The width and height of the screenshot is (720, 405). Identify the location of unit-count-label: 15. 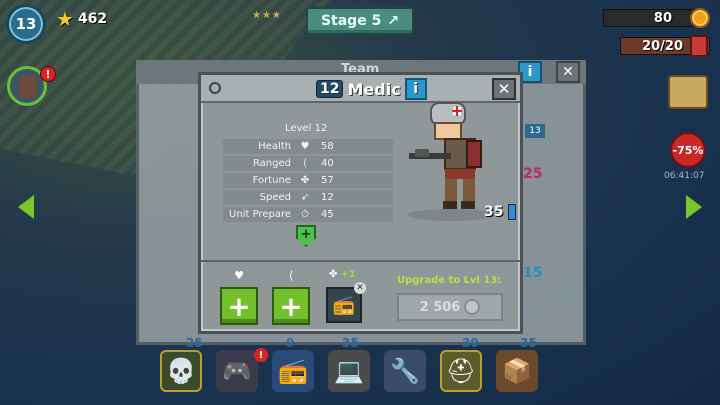
(533, 273).